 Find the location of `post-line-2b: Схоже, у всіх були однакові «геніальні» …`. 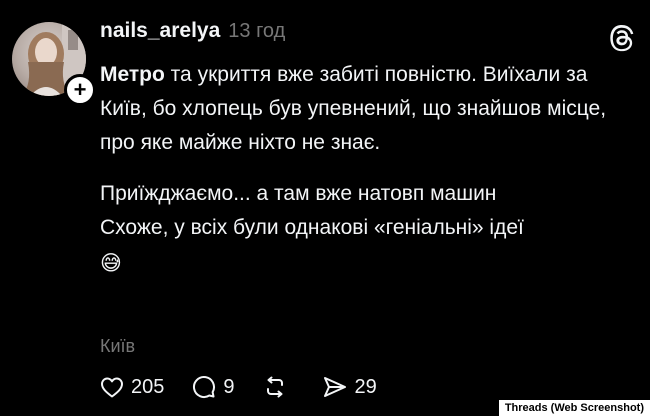

post-line-2b: Схоже, у всіх були однакові «геніальні» … is located at coordinates (312, 227).